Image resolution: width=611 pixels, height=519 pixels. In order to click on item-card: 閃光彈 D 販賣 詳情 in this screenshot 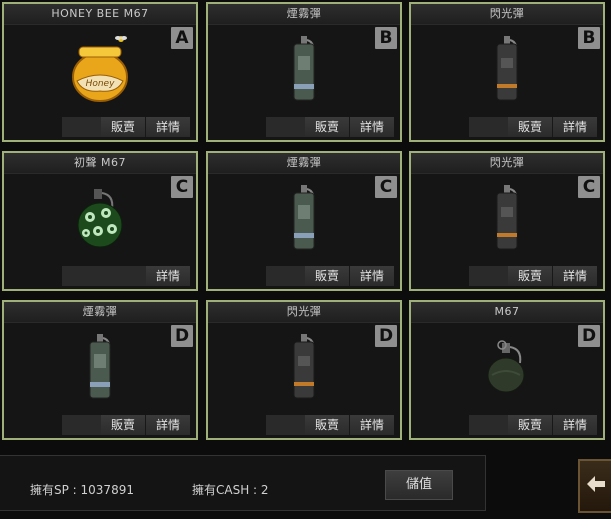, I will do `click(304, 370)`.